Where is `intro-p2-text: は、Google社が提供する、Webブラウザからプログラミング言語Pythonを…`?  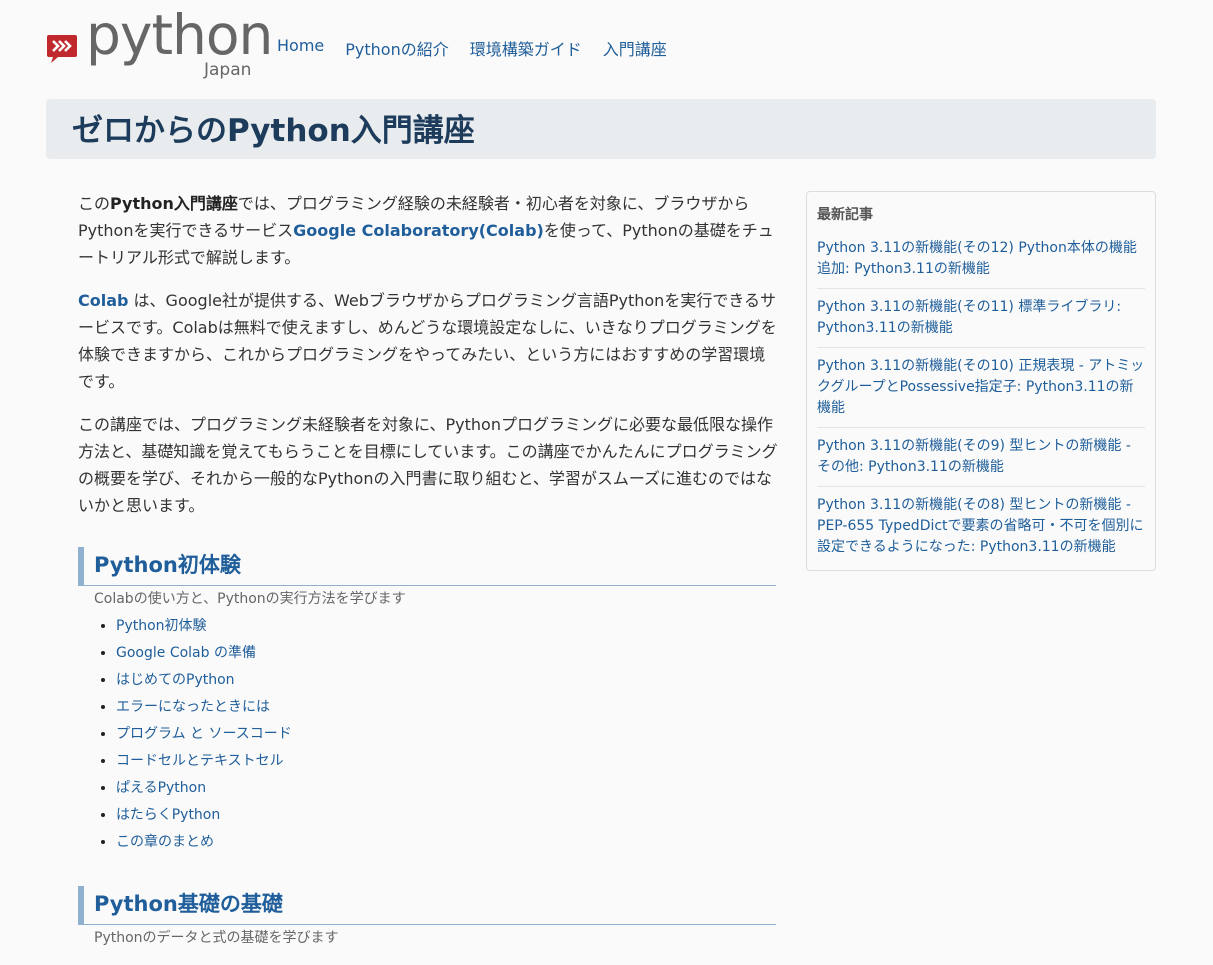
intro-p2-text: は、Google社が提供する、Webブラウザからプログラミング言語Pythonを… is located at coordinates (427, 341).